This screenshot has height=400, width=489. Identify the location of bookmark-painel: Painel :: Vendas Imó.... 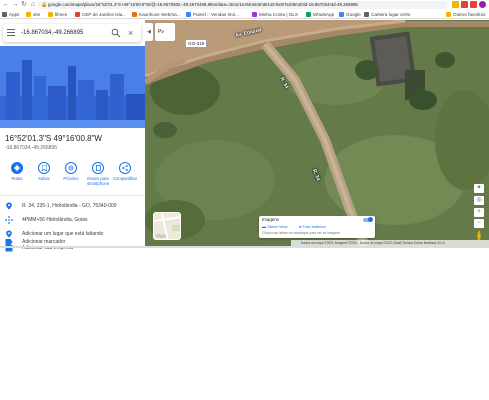
(212, 14).